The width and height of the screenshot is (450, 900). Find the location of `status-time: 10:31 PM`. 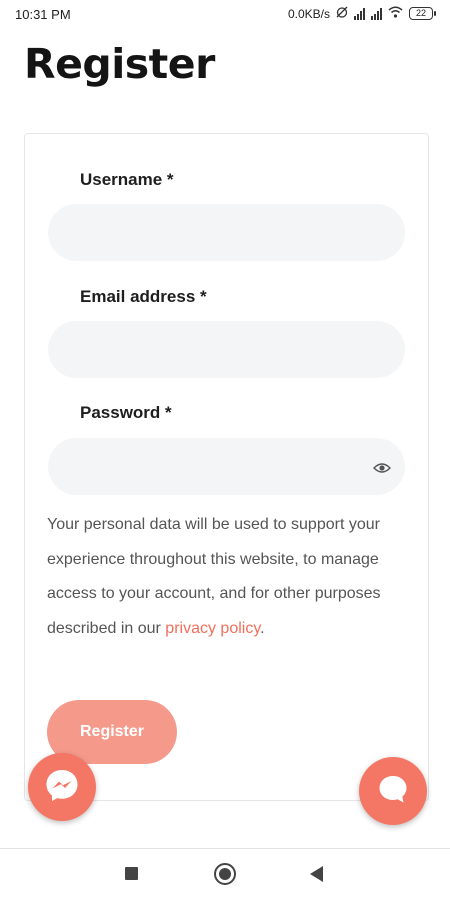

status-time: 10:31 PM is located at coordinates (43, 14).